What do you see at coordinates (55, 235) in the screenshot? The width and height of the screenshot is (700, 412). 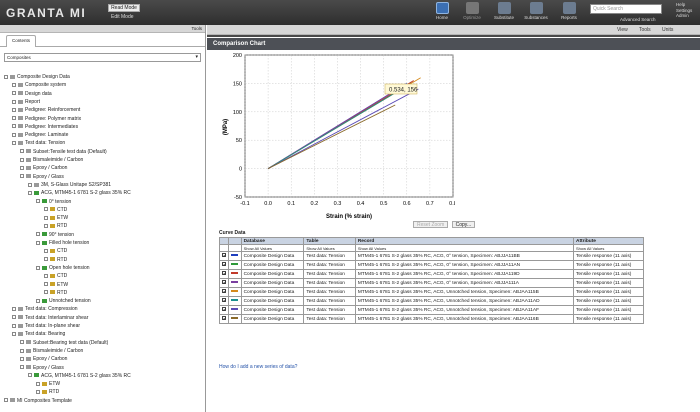 I see `tree-item: 90° tension` at bounding box center [55, 235].